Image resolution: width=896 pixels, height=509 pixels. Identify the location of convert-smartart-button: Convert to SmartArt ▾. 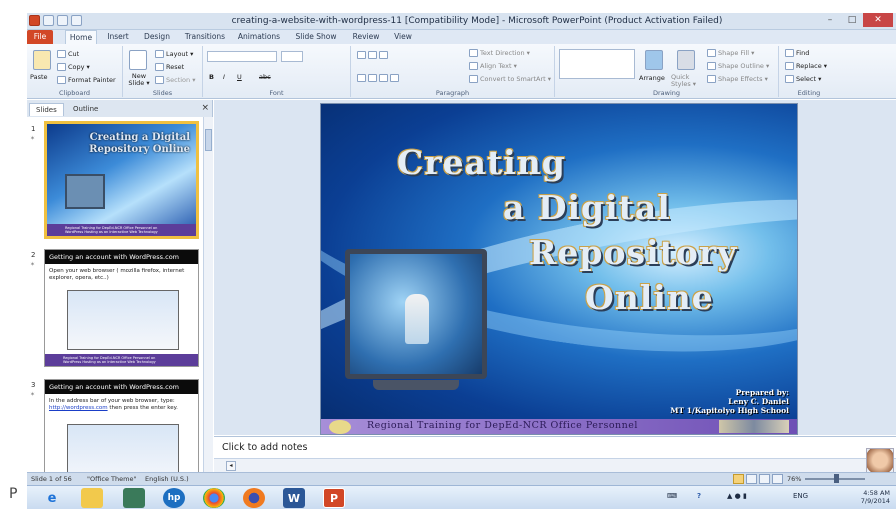
(510, 79).